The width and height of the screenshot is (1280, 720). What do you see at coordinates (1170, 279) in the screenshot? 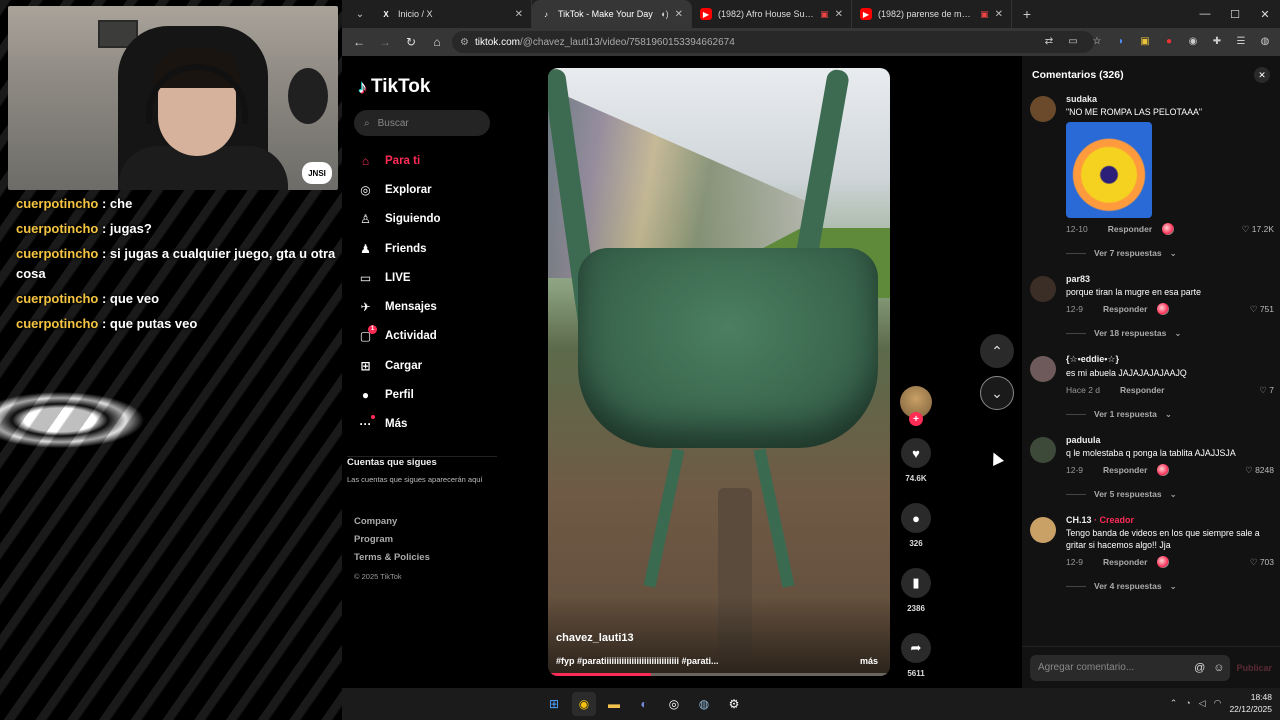
I see `comment-username: par83` at bounding box center [1170, 279].